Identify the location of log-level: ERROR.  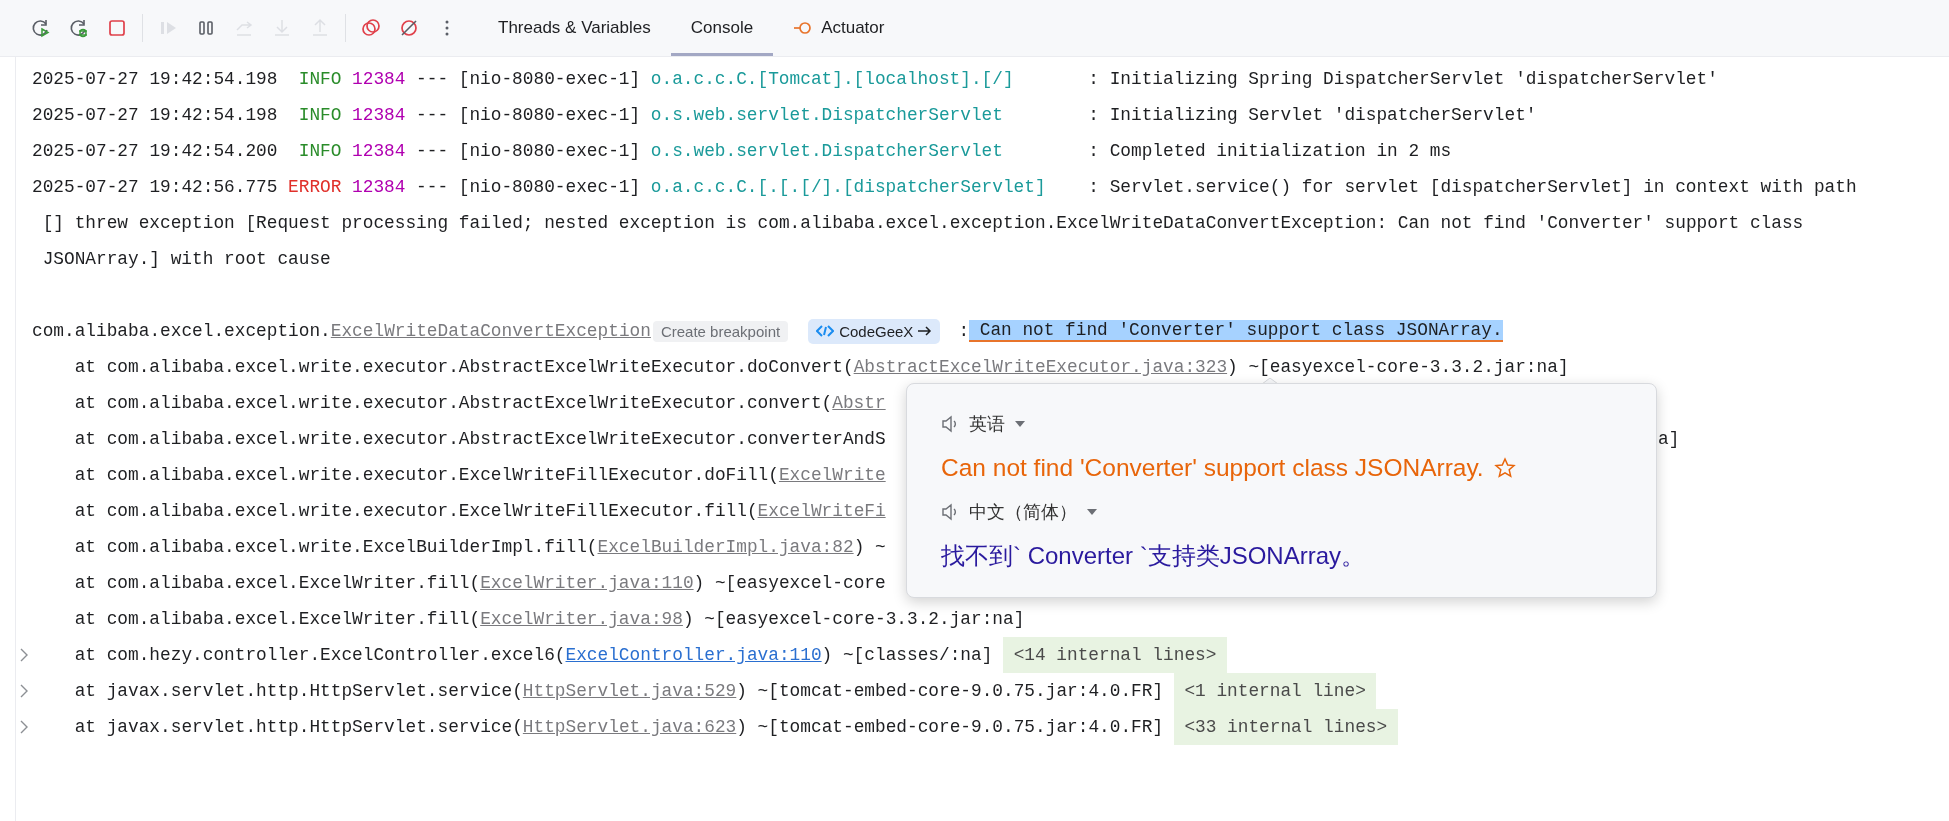
(315, 187).